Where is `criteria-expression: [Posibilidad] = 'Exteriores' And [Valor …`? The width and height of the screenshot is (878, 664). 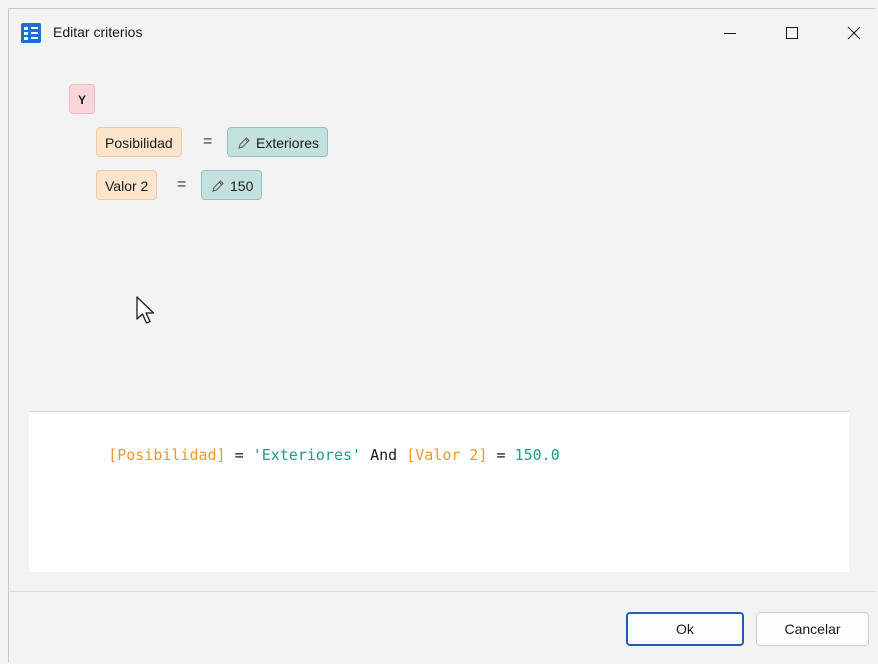
criteria-expression: [Posibilidad] = 'Exteriores' And [Valor … is located at coordinates (307, 455).